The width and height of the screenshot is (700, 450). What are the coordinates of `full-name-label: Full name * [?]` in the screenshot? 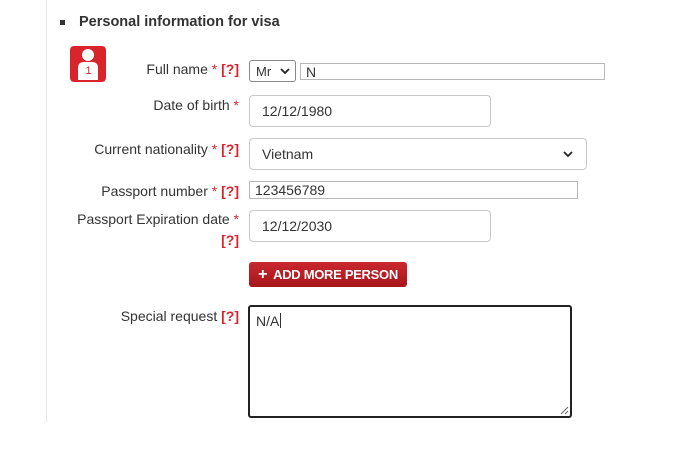 It's located at (192, 69).